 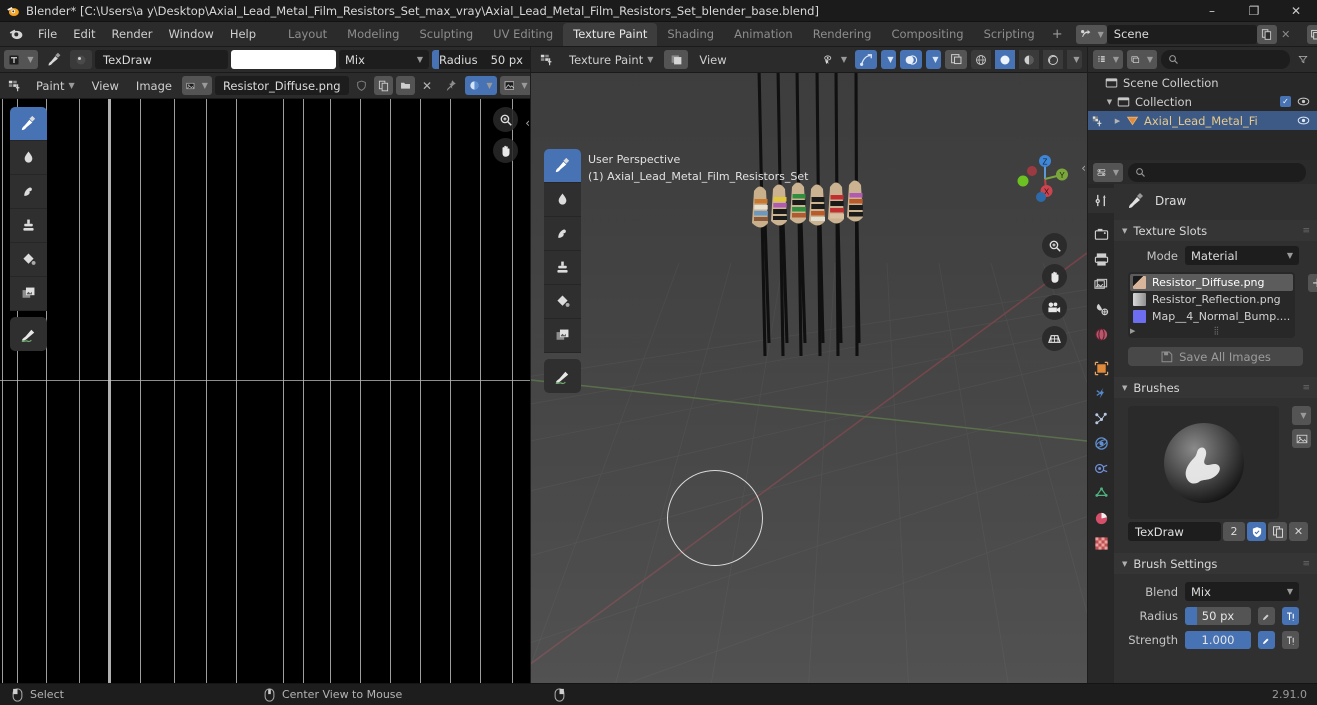 What do you see at coordinates (1254, 11) in the screenshot?
I see `maximize-button: ❐` at bounding box center [1254, 11].